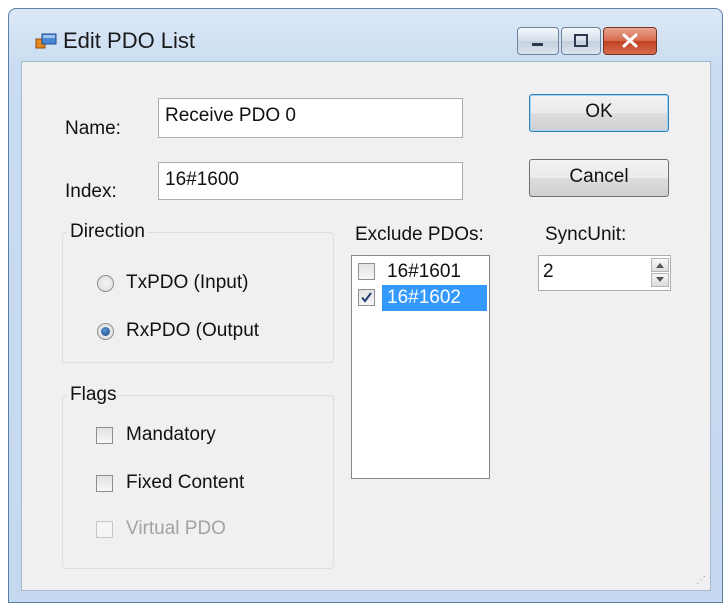  What do you see at coordinates (434, 298) in the screenshot?
I see `list-item-label-selected: 16#1602` at bounding box center [434, 298].